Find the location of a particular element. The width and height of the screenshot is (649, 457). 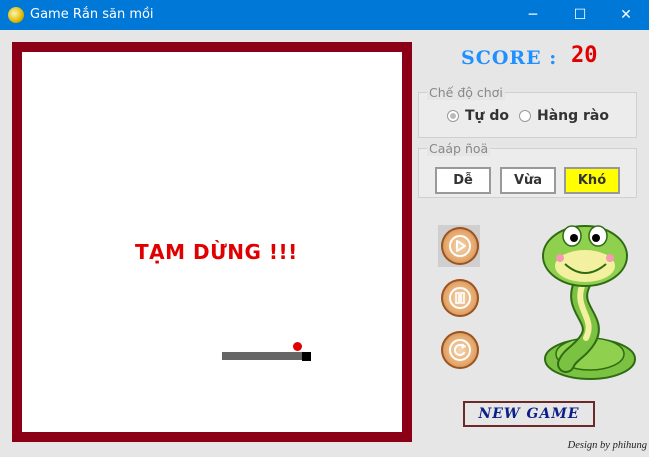

pause-button is located at coordinates (460, 298).